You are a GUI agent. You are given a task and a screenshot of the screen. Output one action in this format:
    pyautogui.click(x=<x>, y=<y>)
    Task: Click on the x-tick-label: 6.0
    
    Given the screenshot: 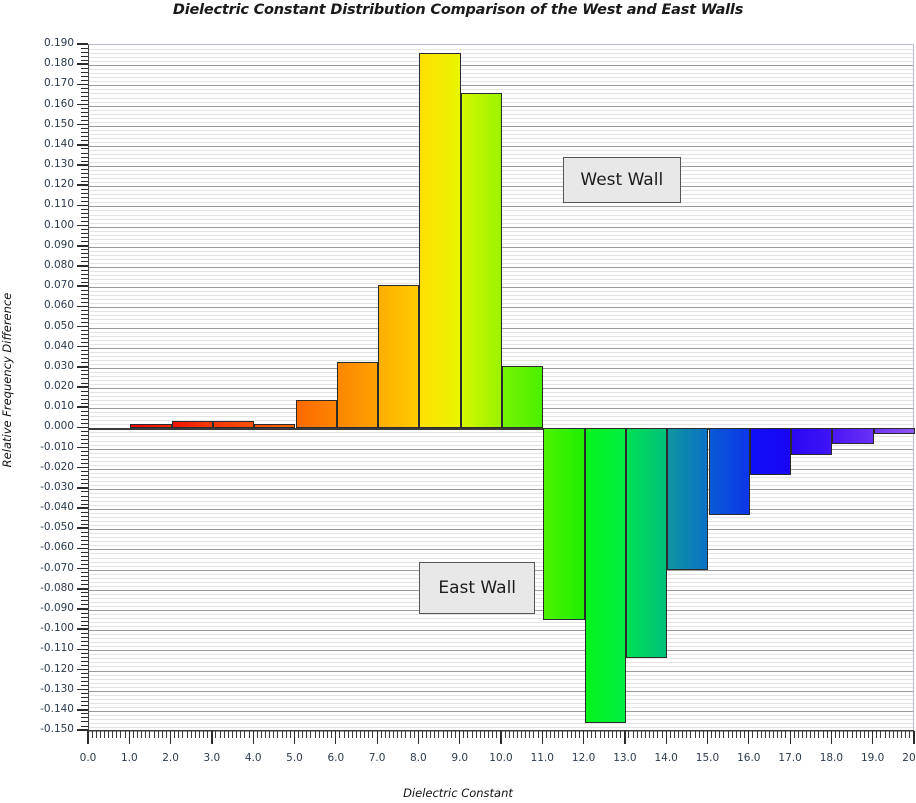 What is the action you would take?
    pyautogui.click(x=336, y=758)
    